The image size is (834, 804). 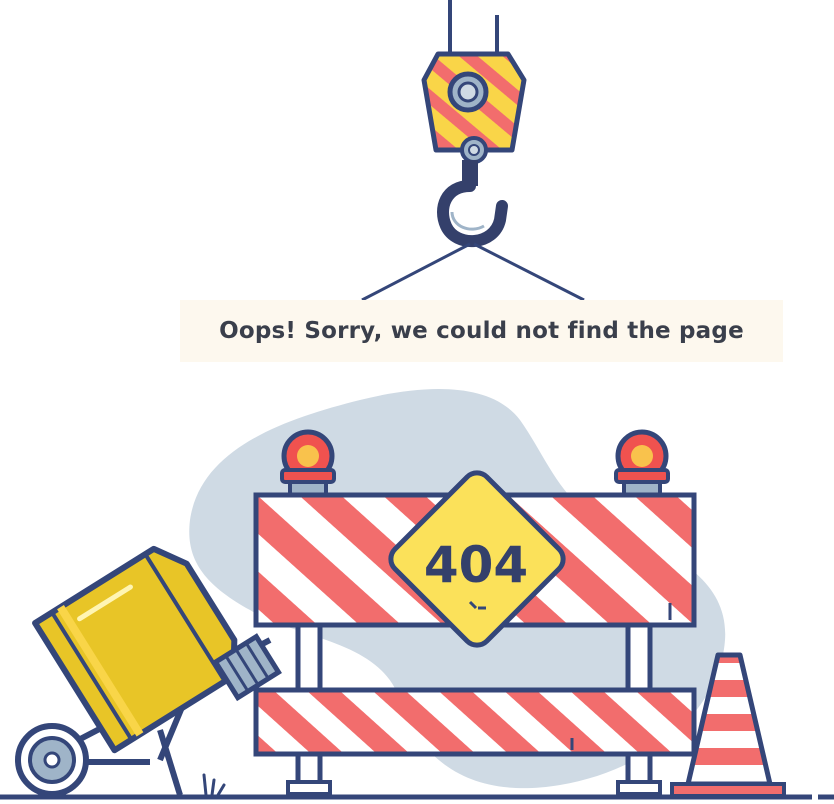 I want to click on grass, so click(x=214, y=785).